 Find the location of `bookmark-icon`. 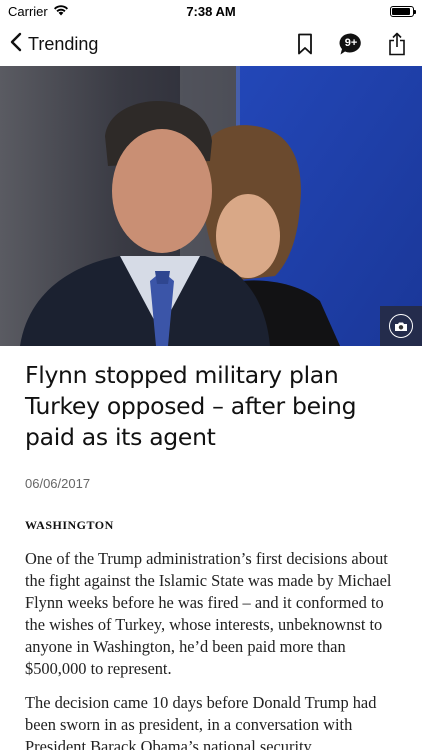

bookmark-icon is located at coordinates (305, 44).